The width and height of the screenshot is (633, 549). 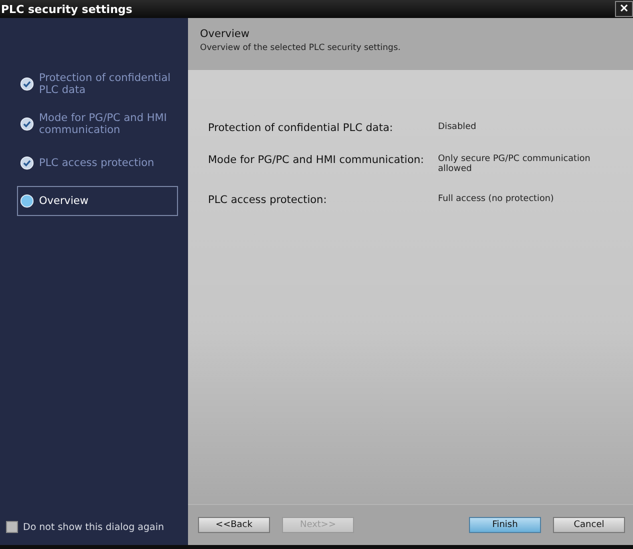 What do you see at coordinates (97, 163) in the screenshot?
I see `step-item: PLC access protection` at bounding box center [97, 163].